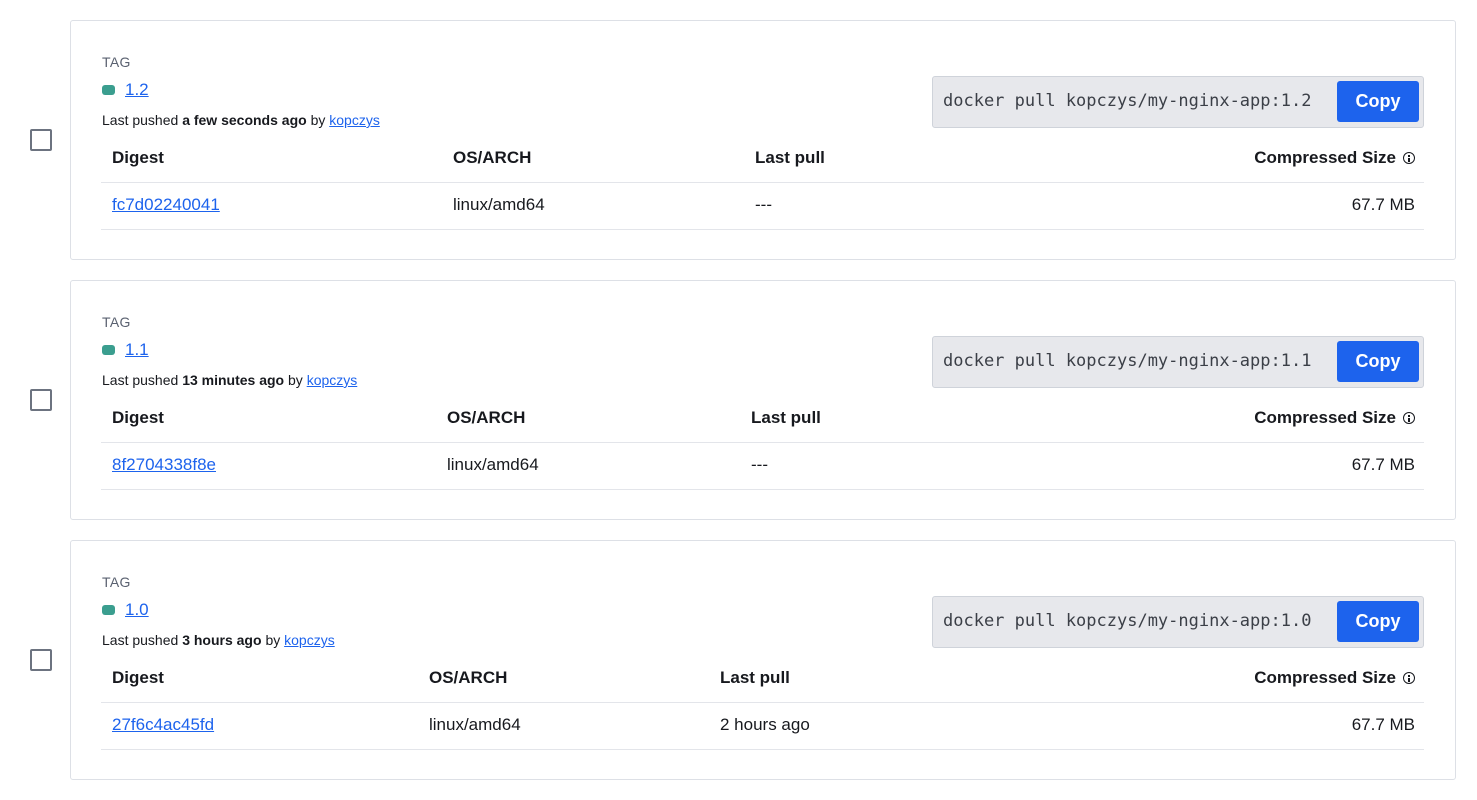 The height and width of the screenshot is (800, 1477). I want to click on table-row: 8f2704338f8e linux/amd64 --- 67.7 MB, so click(762, 466).